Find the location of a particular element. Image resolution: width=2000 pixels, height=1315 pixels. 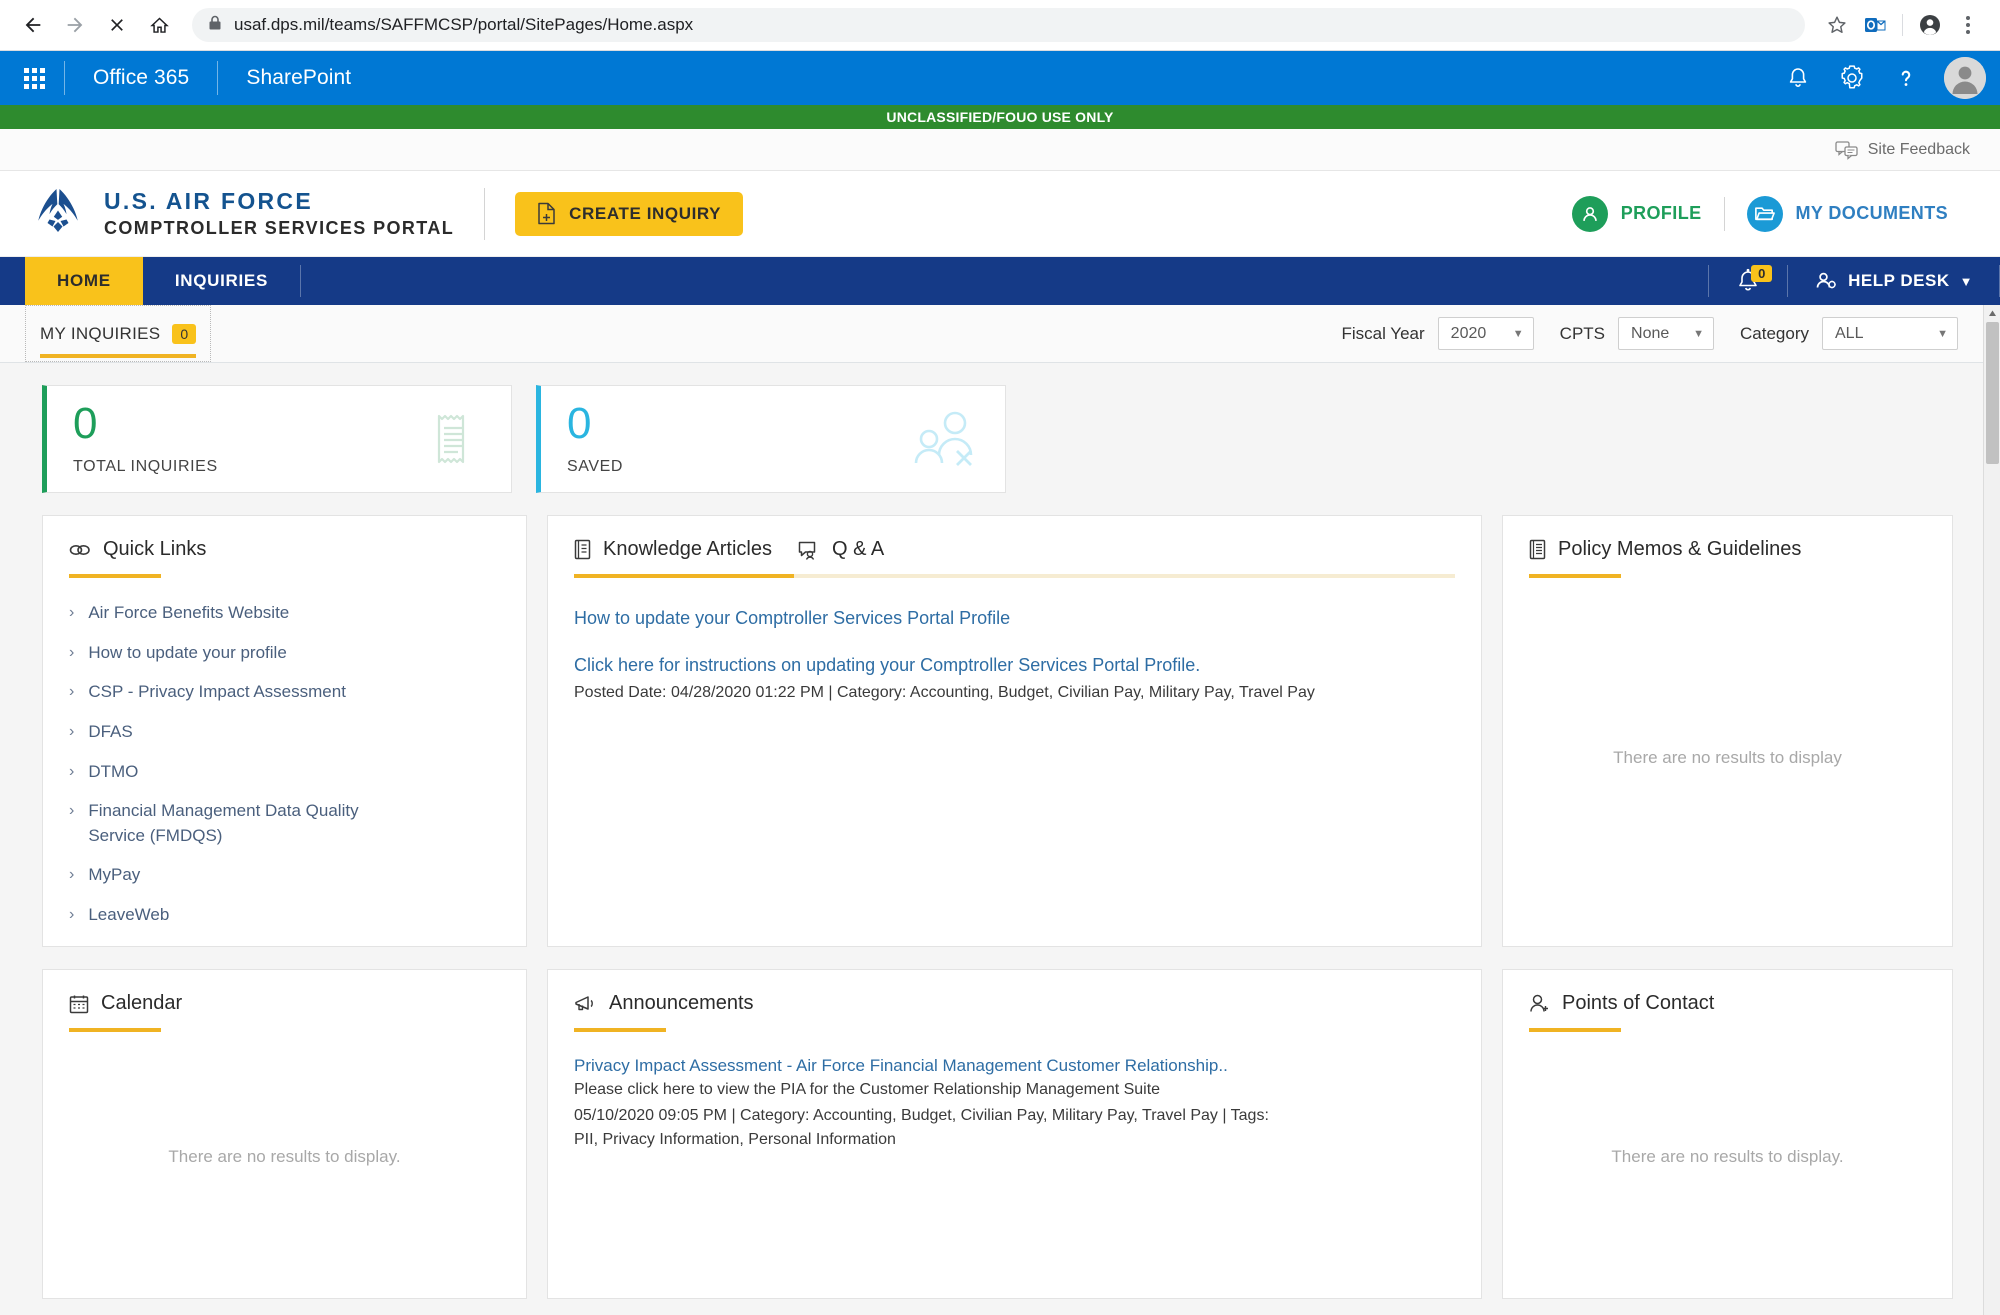

user-avatar is located at coordinates (1965, 78).